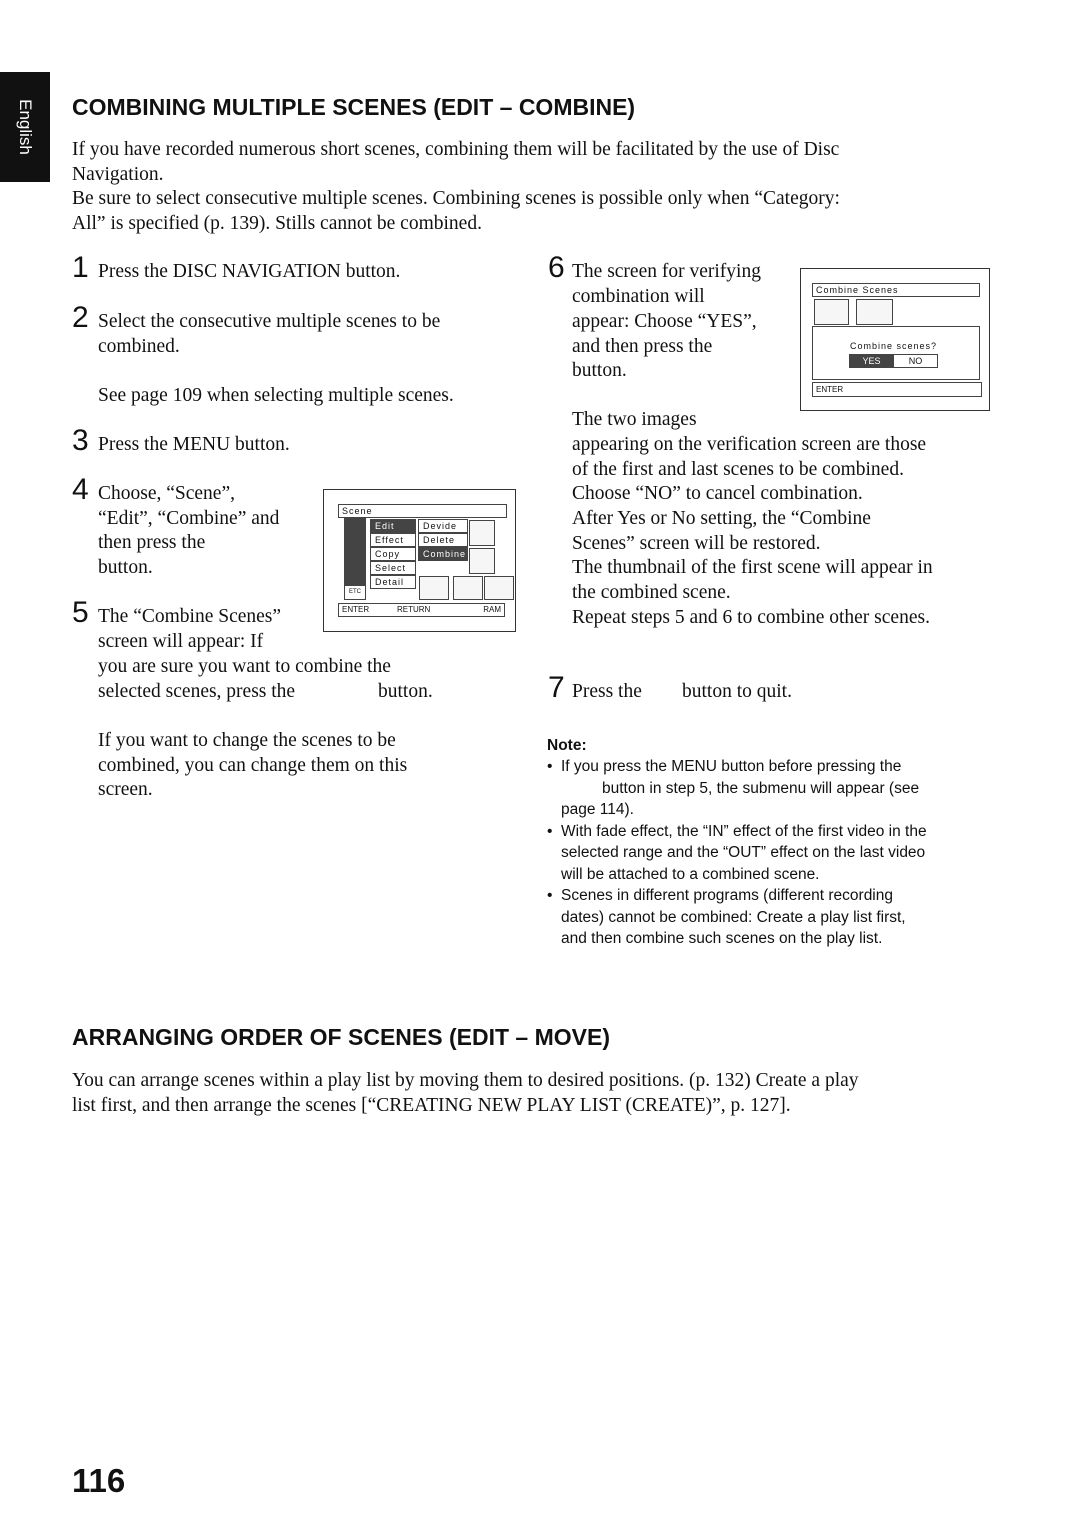  I want to click on step-text: Press the DISC NAVIGATION button., so click(249, 271).